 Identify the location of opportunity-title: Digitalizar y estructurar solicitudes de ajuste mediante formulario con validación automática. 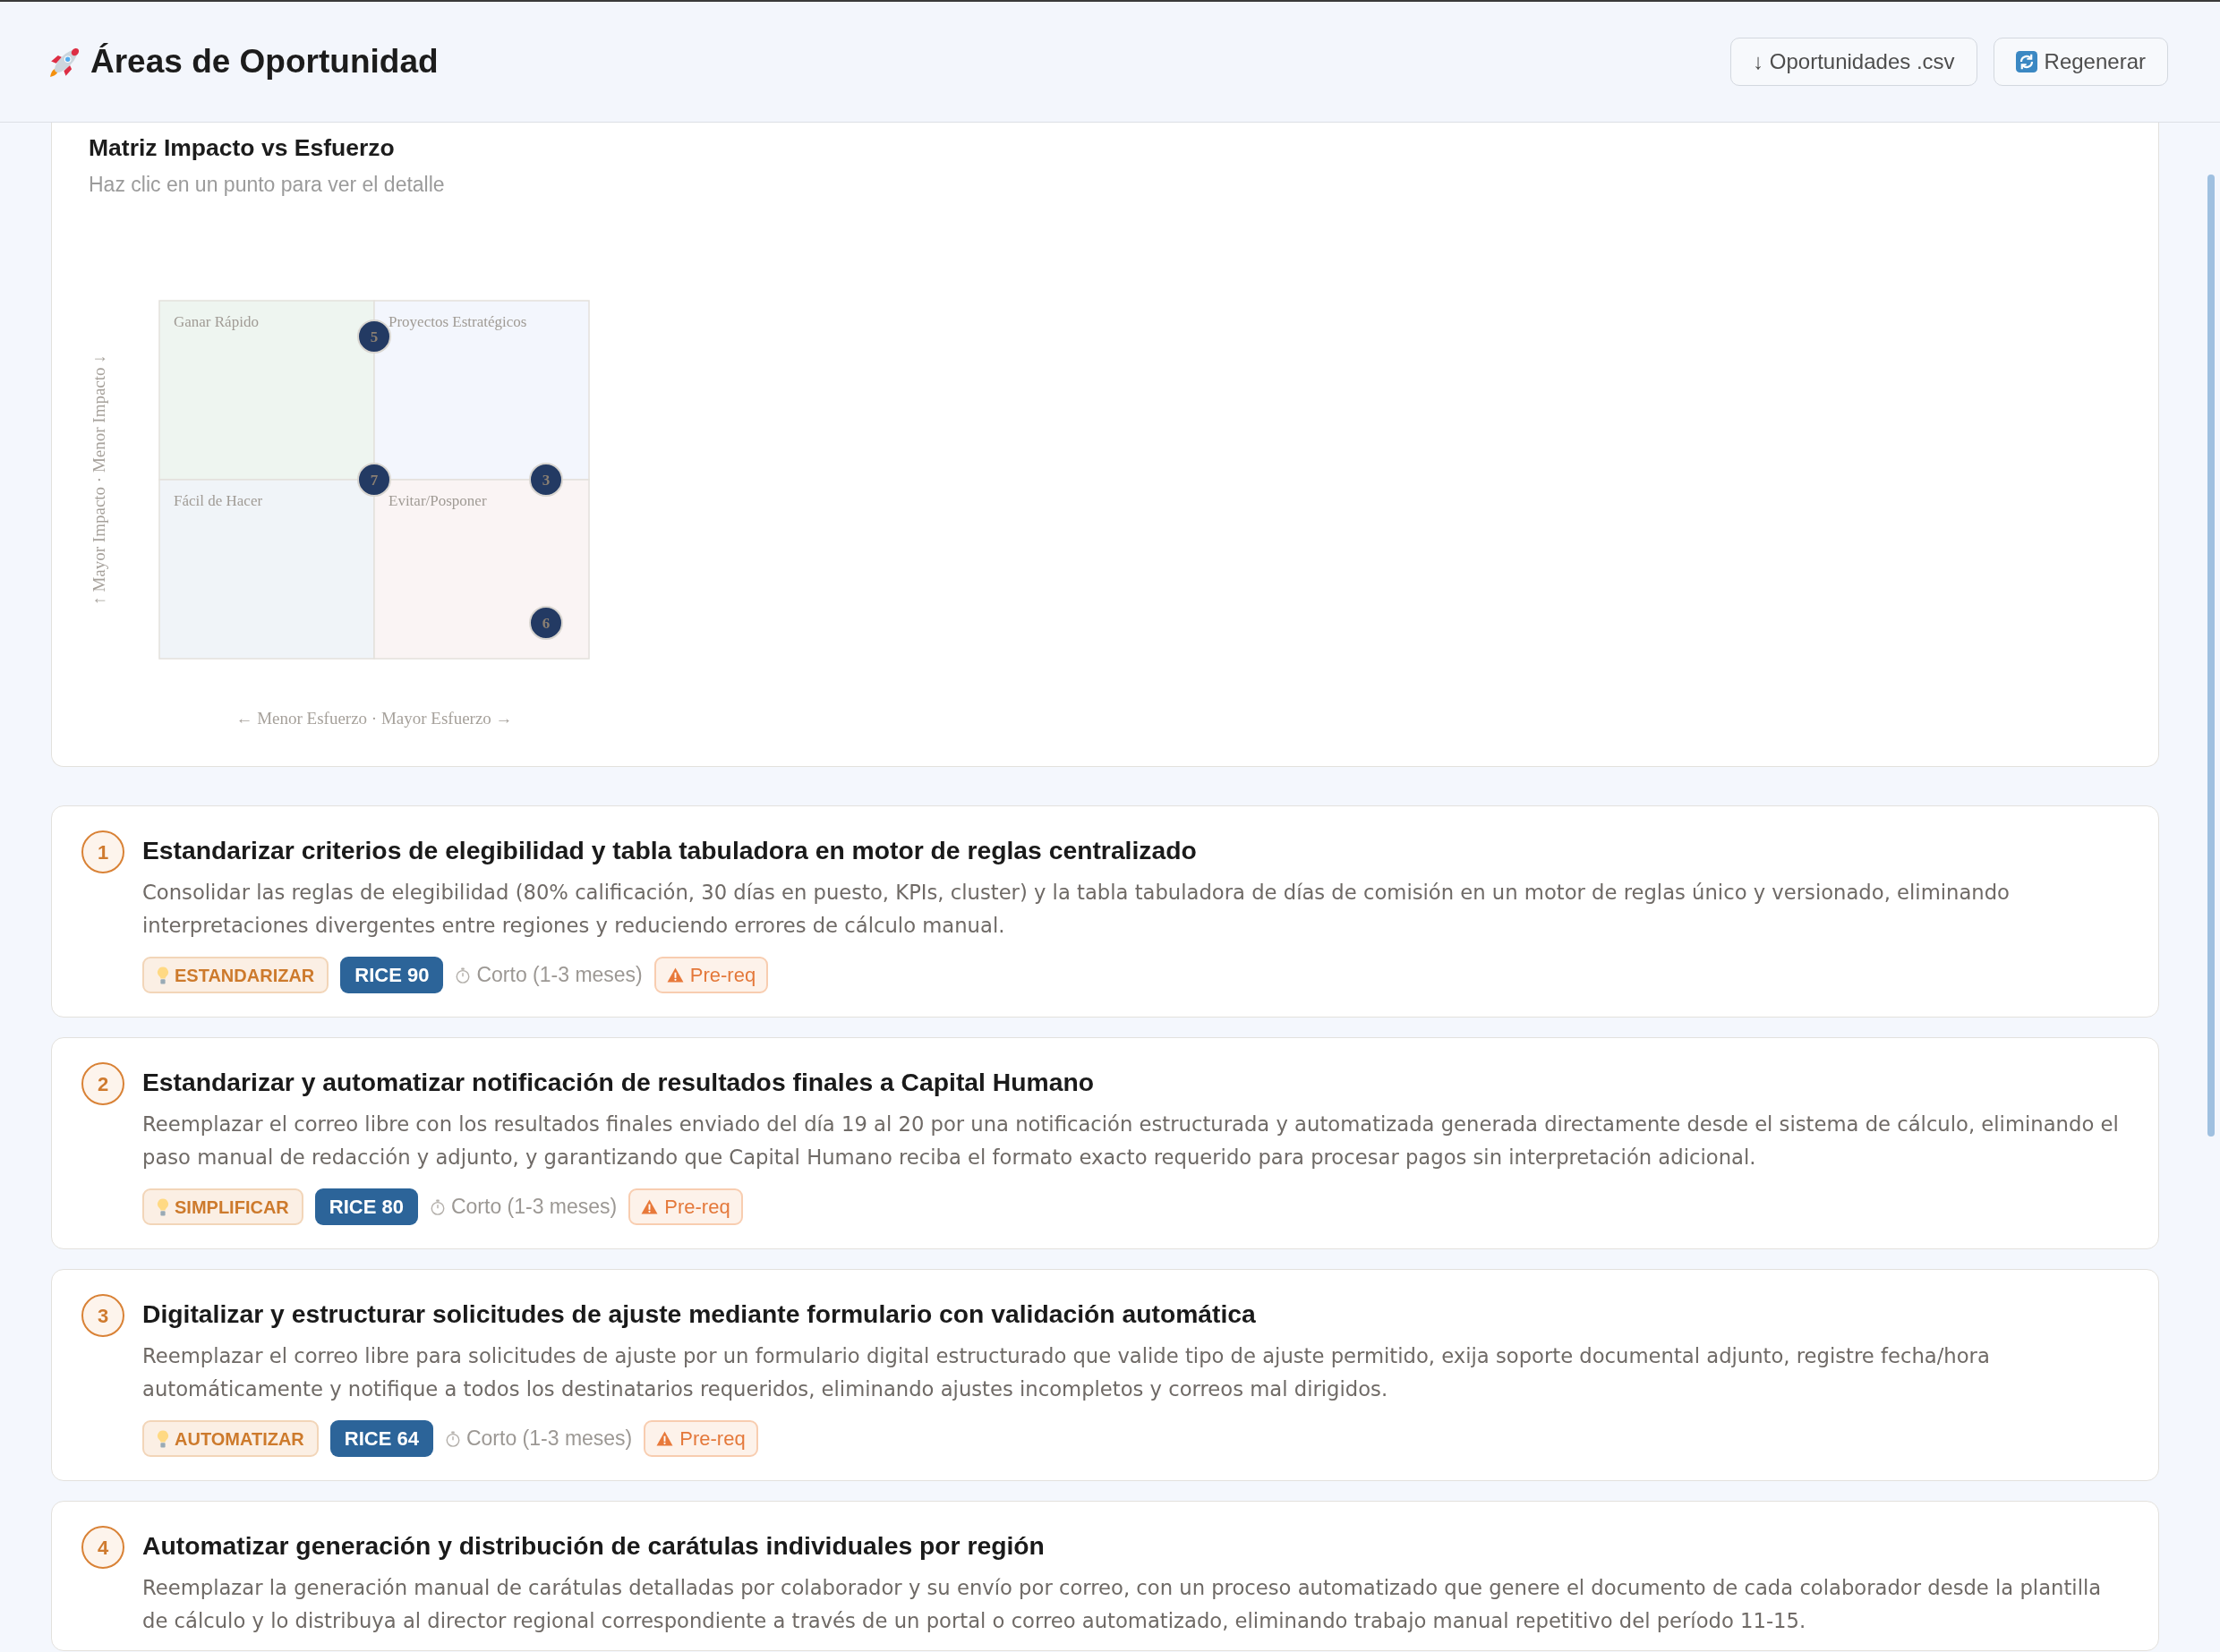
(699, 1314).